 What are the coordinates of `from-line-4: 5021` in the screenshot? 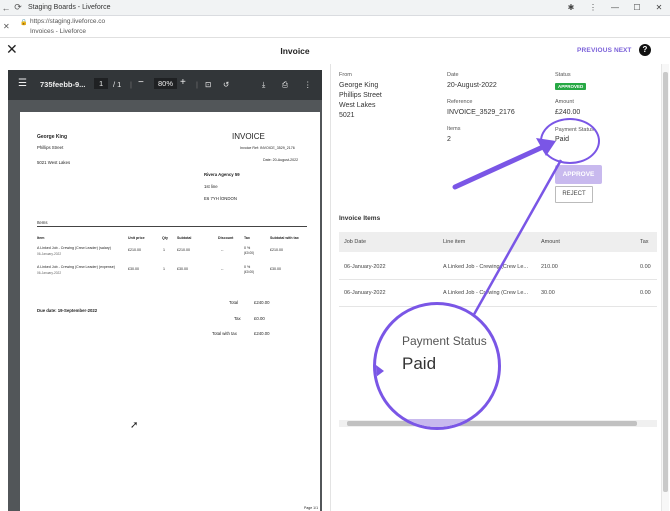 It's located at (347, 115).